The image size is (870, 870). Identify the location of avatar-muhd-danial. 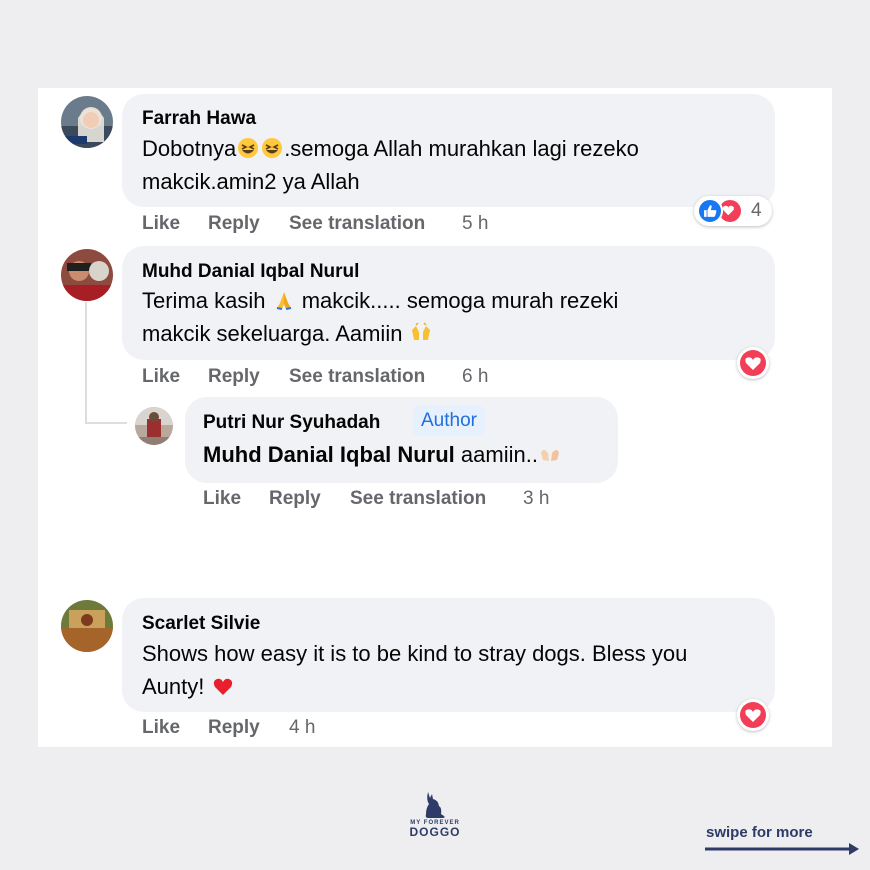
(87, 275).